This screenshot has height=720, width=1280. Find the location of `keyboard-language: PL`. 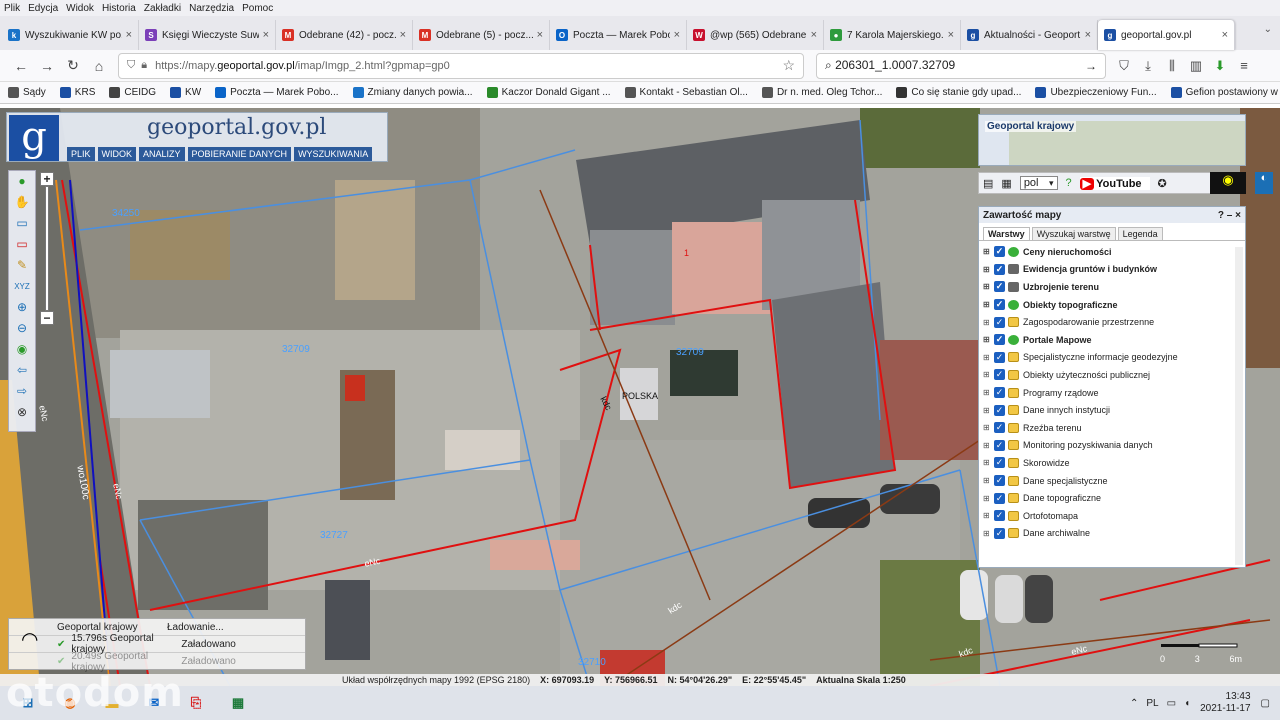

keyboard-language: PL is located at coordinates (1152, 703).